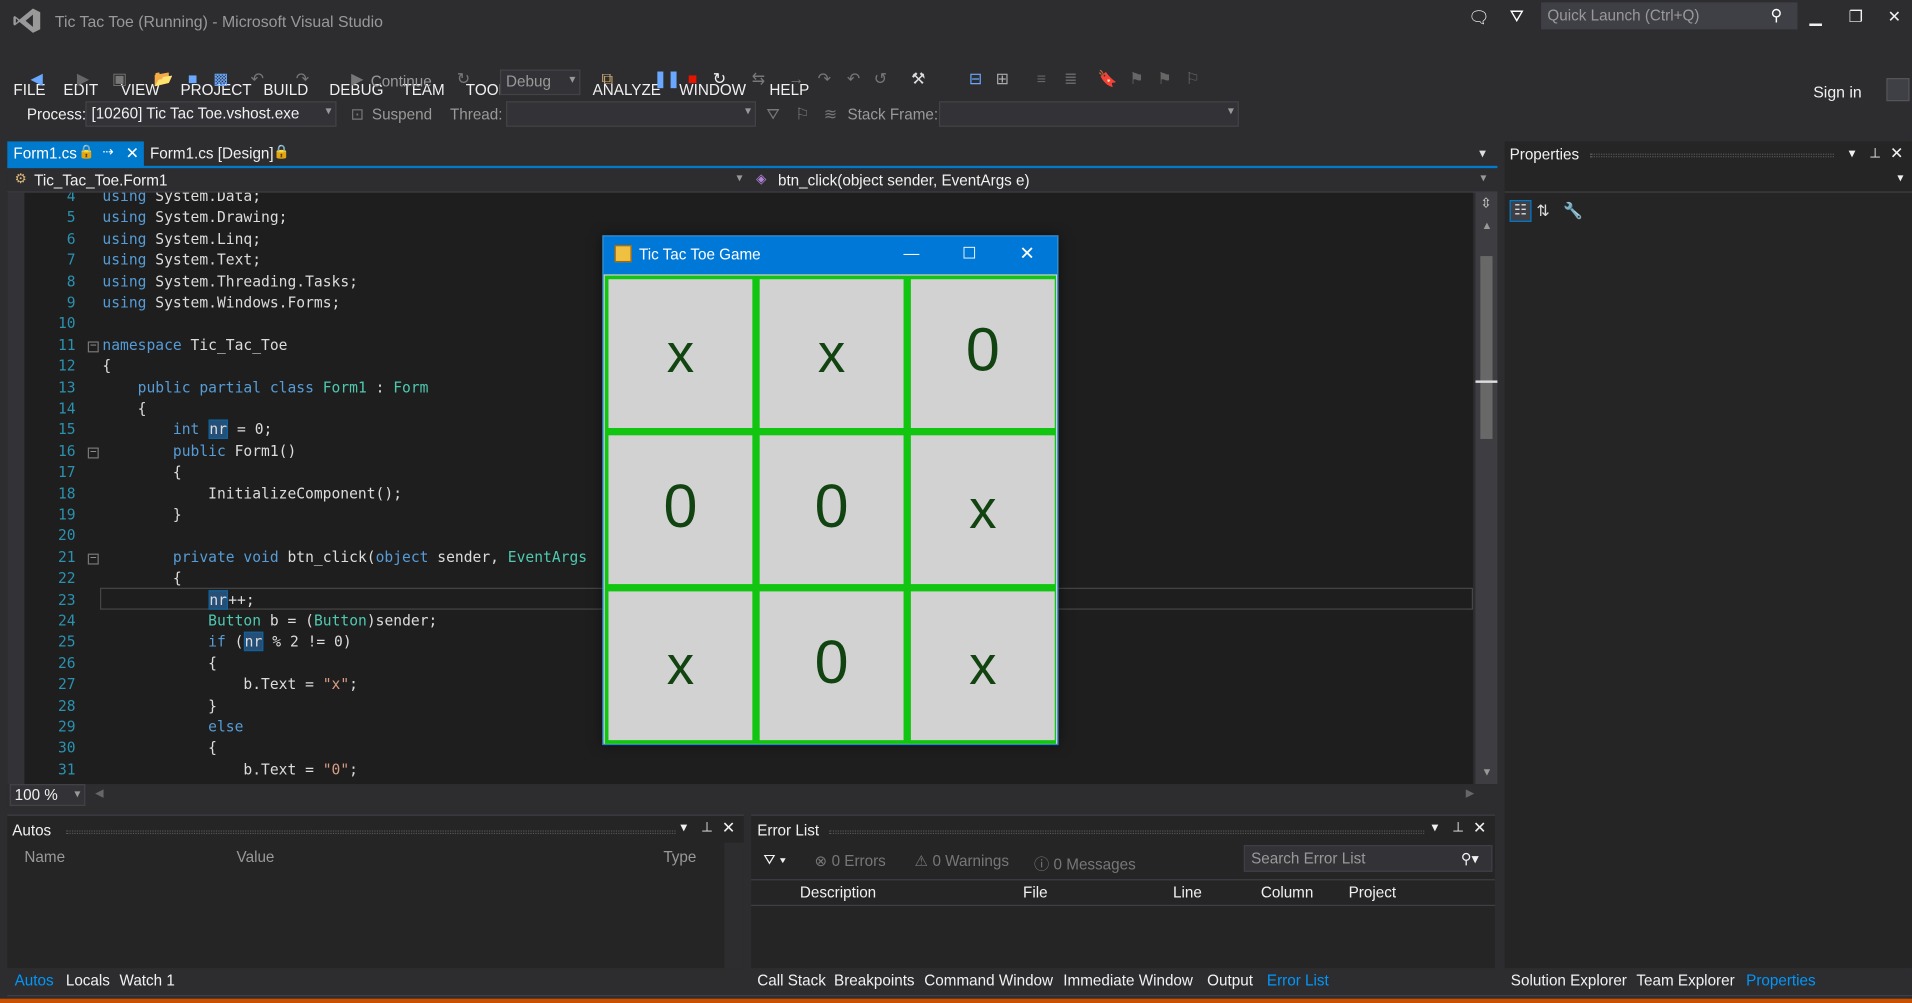  Describe the element at coordinates (100, 180) in the screenshot. I see `class-dropdown: Tic_Tac_Toe.Form1` at that location.